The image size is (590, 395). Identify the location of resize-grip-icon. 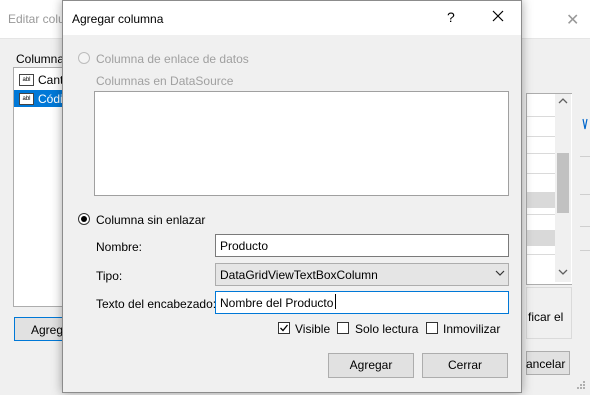
(581, 386).